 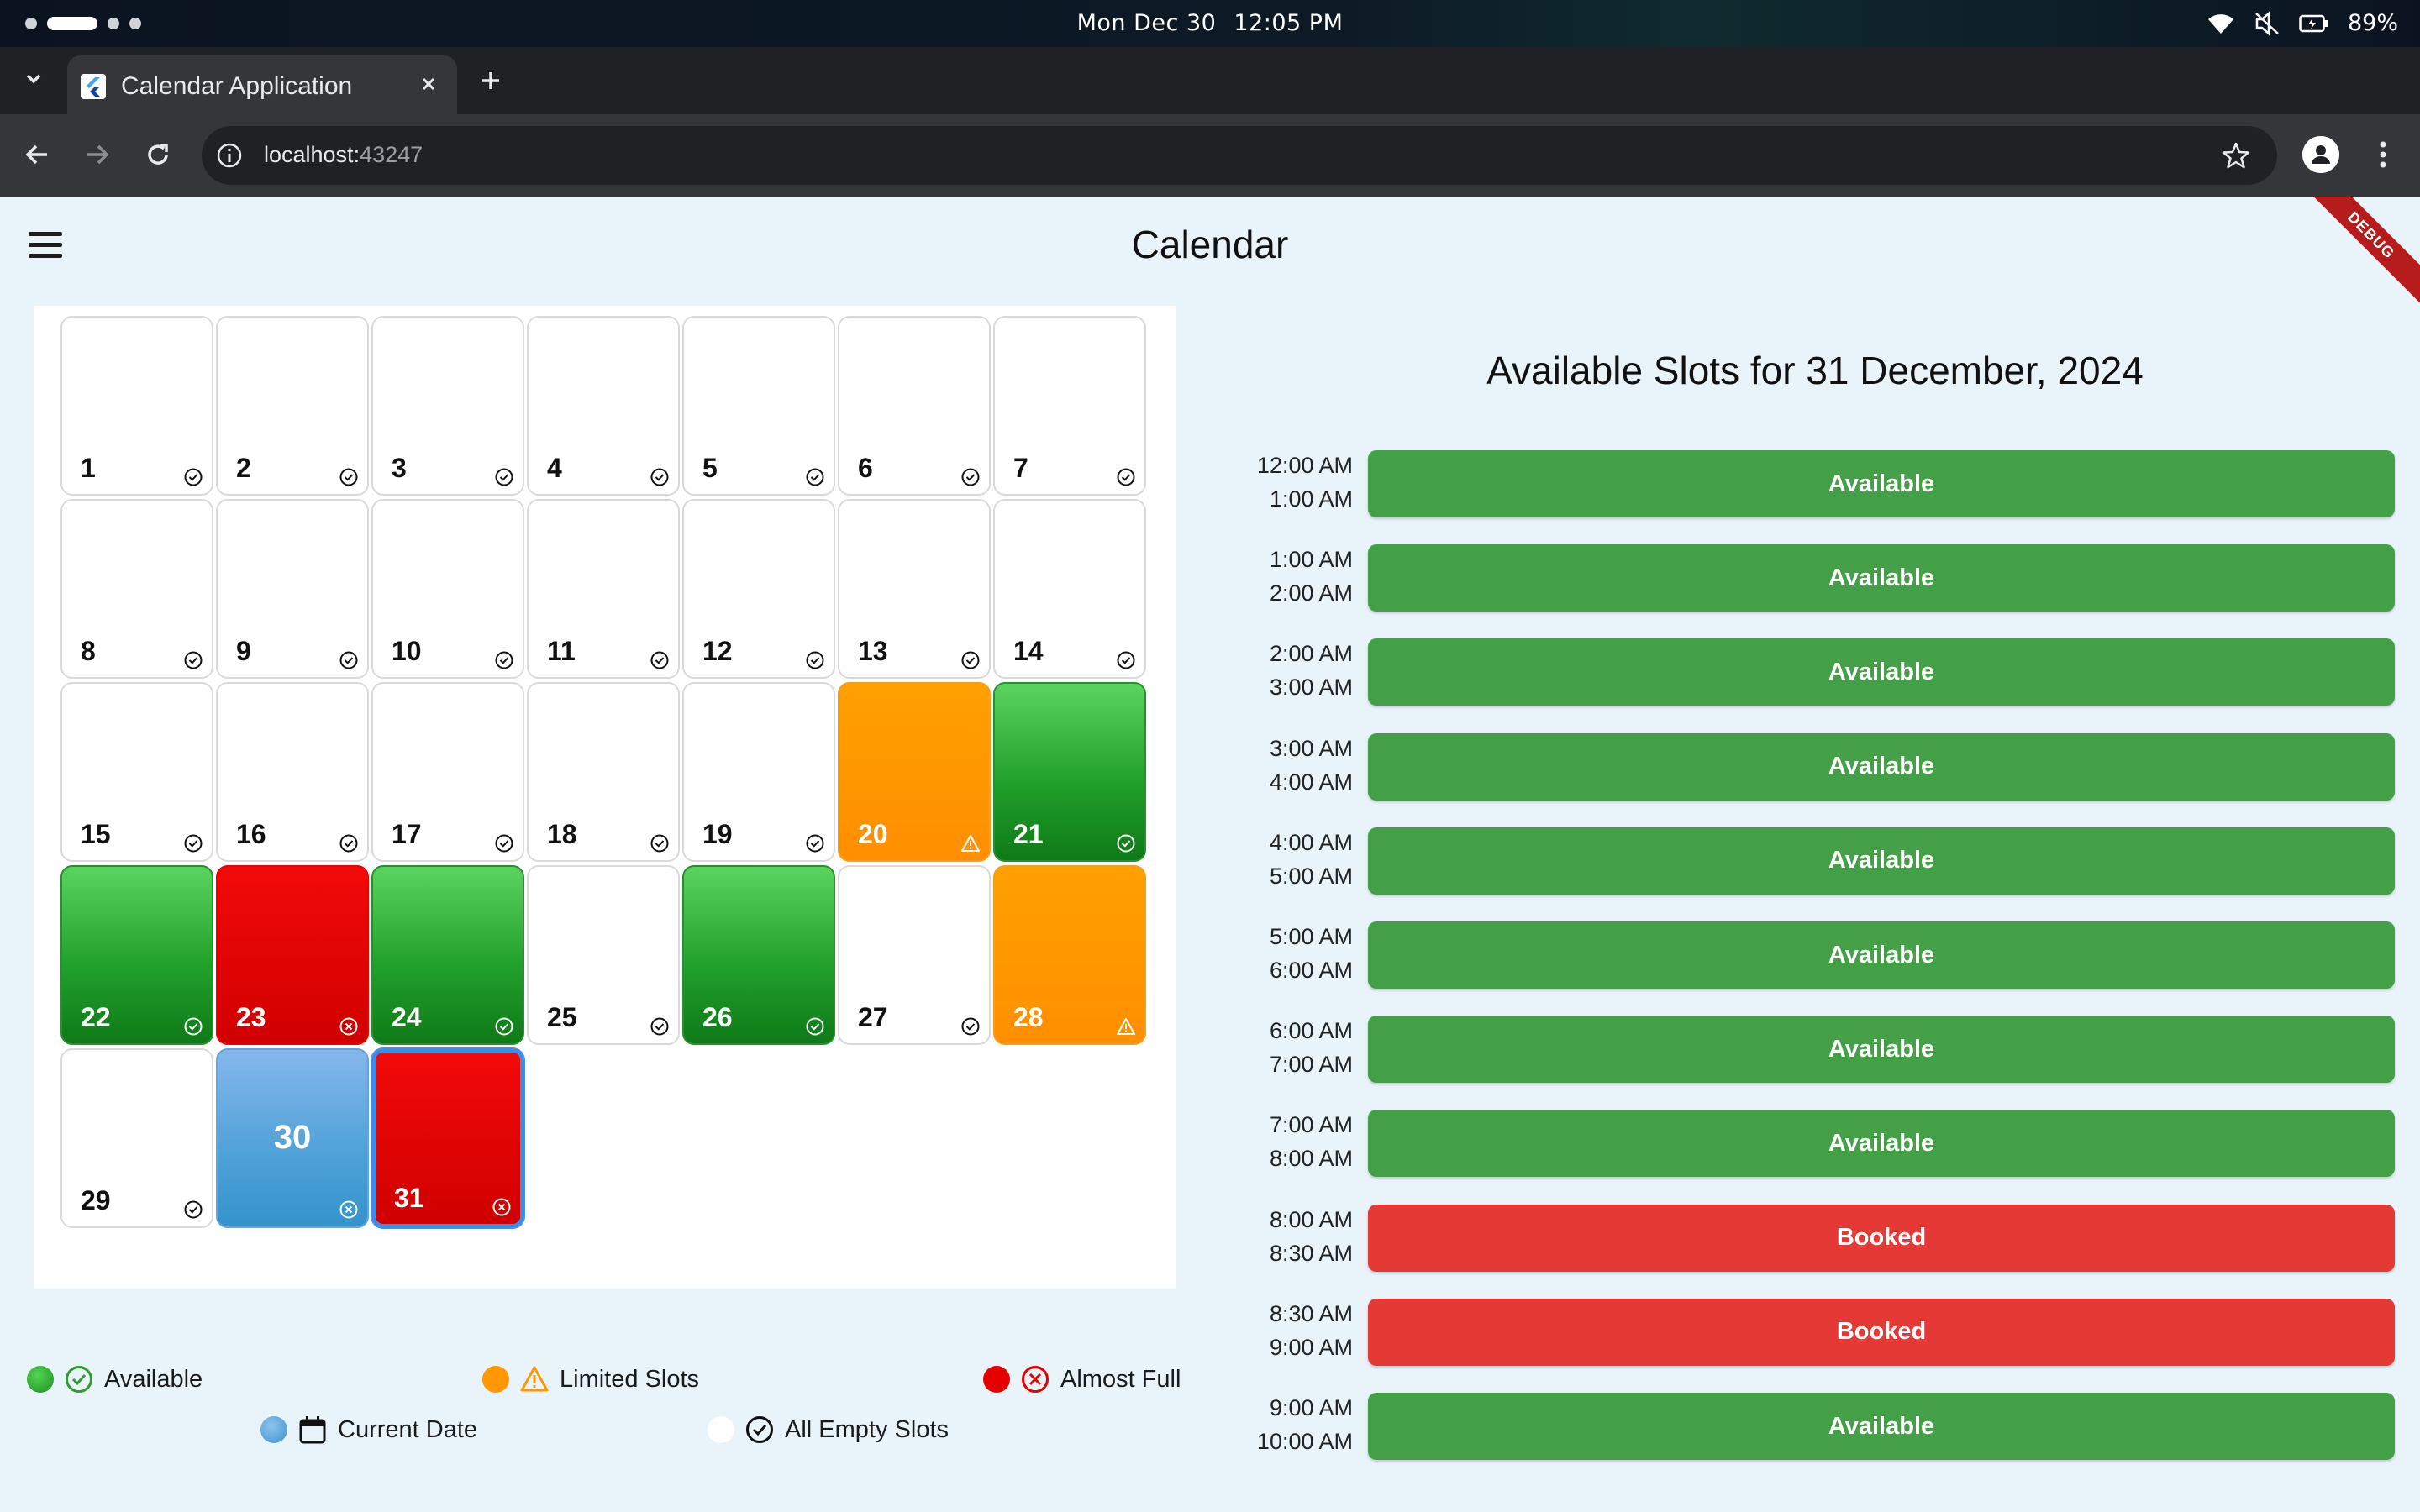 What do you see at coordinates (136, 772) in the screenshot?
I see `calendar-day-15: 15` at bounding box center [136, 772].